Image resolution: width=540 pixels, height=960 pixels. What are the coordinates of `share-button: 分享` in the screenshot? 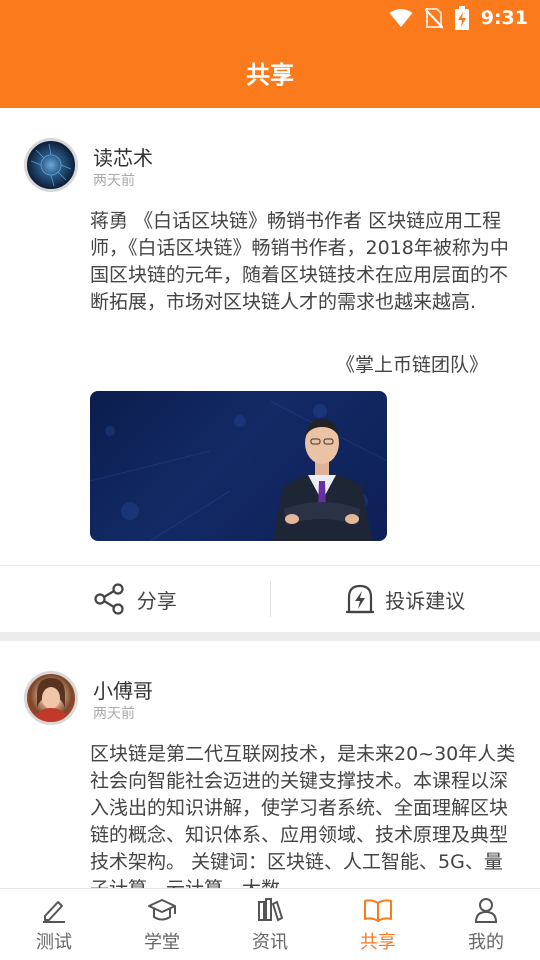 It's located at (135, 599).